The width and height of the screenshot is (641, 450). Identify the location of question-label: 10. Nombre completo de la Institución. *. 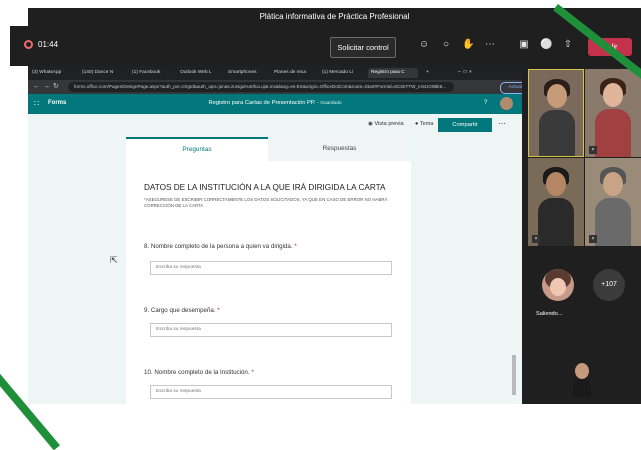
(199, 372).